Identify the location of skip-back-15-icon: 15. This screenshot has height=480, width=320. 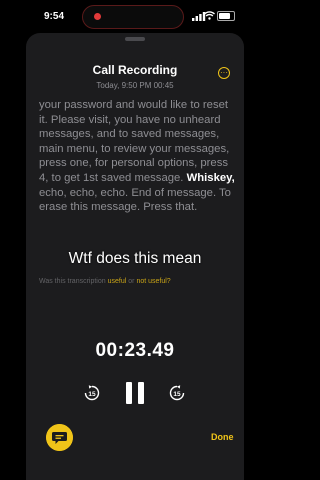
(92, 393).